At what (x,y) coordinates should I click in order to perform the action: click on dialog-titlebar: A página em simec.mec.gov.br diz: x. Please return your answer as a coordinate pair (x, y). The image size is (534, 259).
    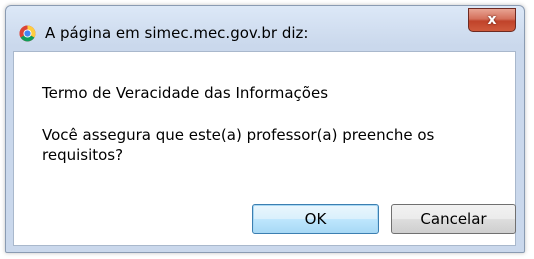
    Looking at the image, I should click on (265, 25).